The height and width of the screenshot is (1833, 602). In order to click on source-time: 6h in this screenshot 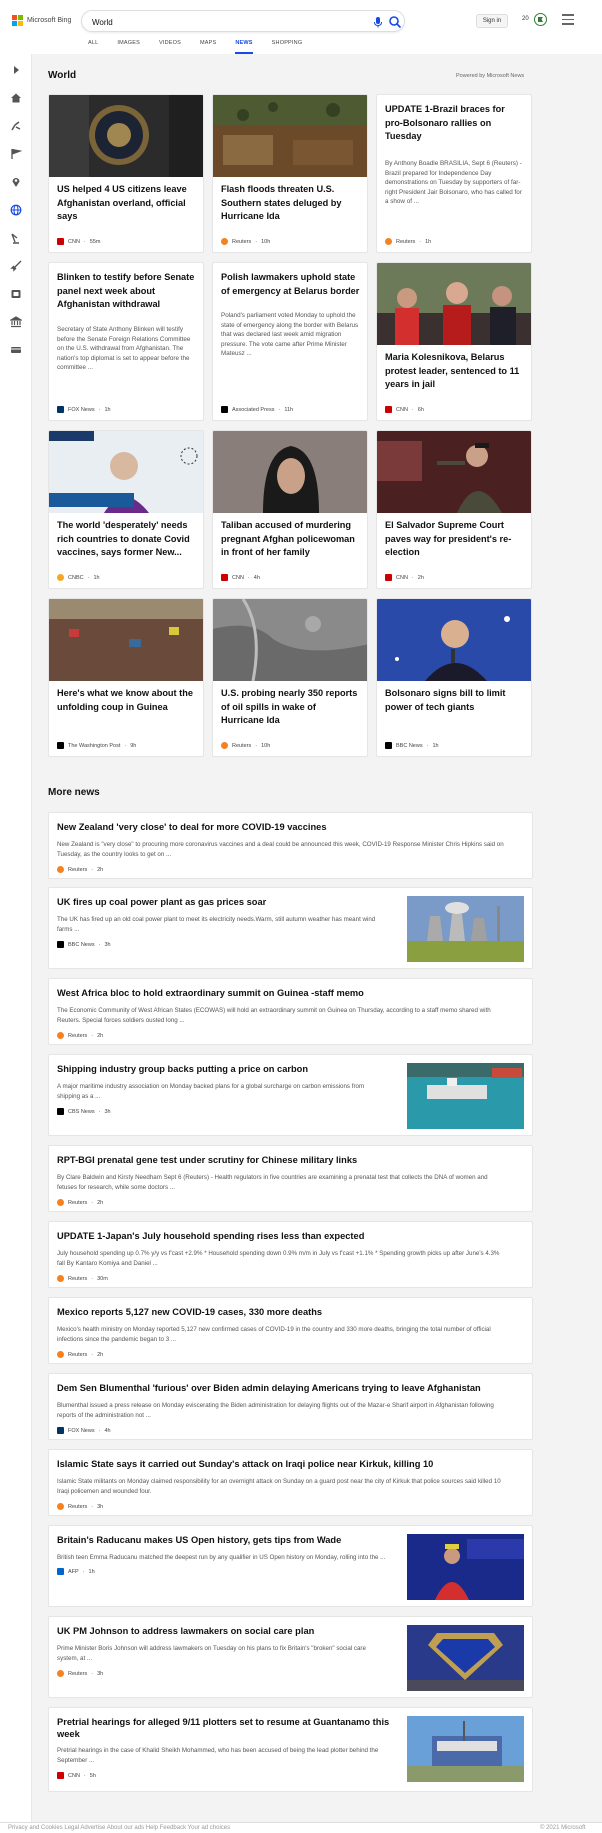, I will do `click(420, 409)`.